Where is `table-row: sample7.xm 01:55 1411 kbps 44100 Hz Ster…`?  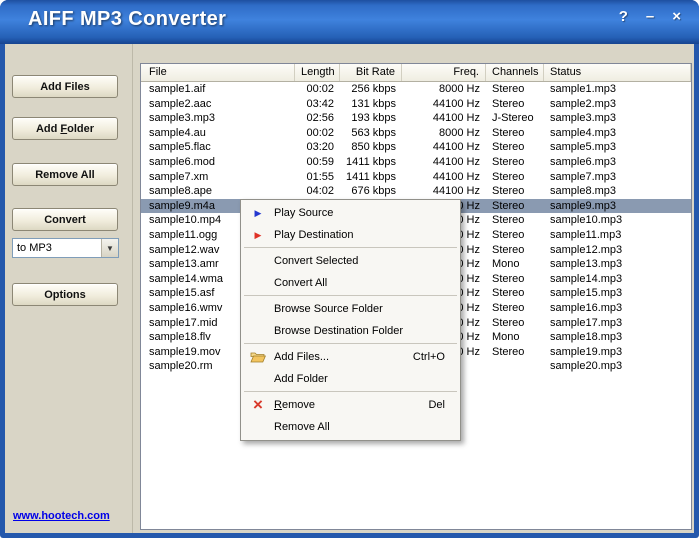
table-row: sample7.xm 01:55 1411 kbps 44100 Hz Ster… is located at coordinates (416, 177).